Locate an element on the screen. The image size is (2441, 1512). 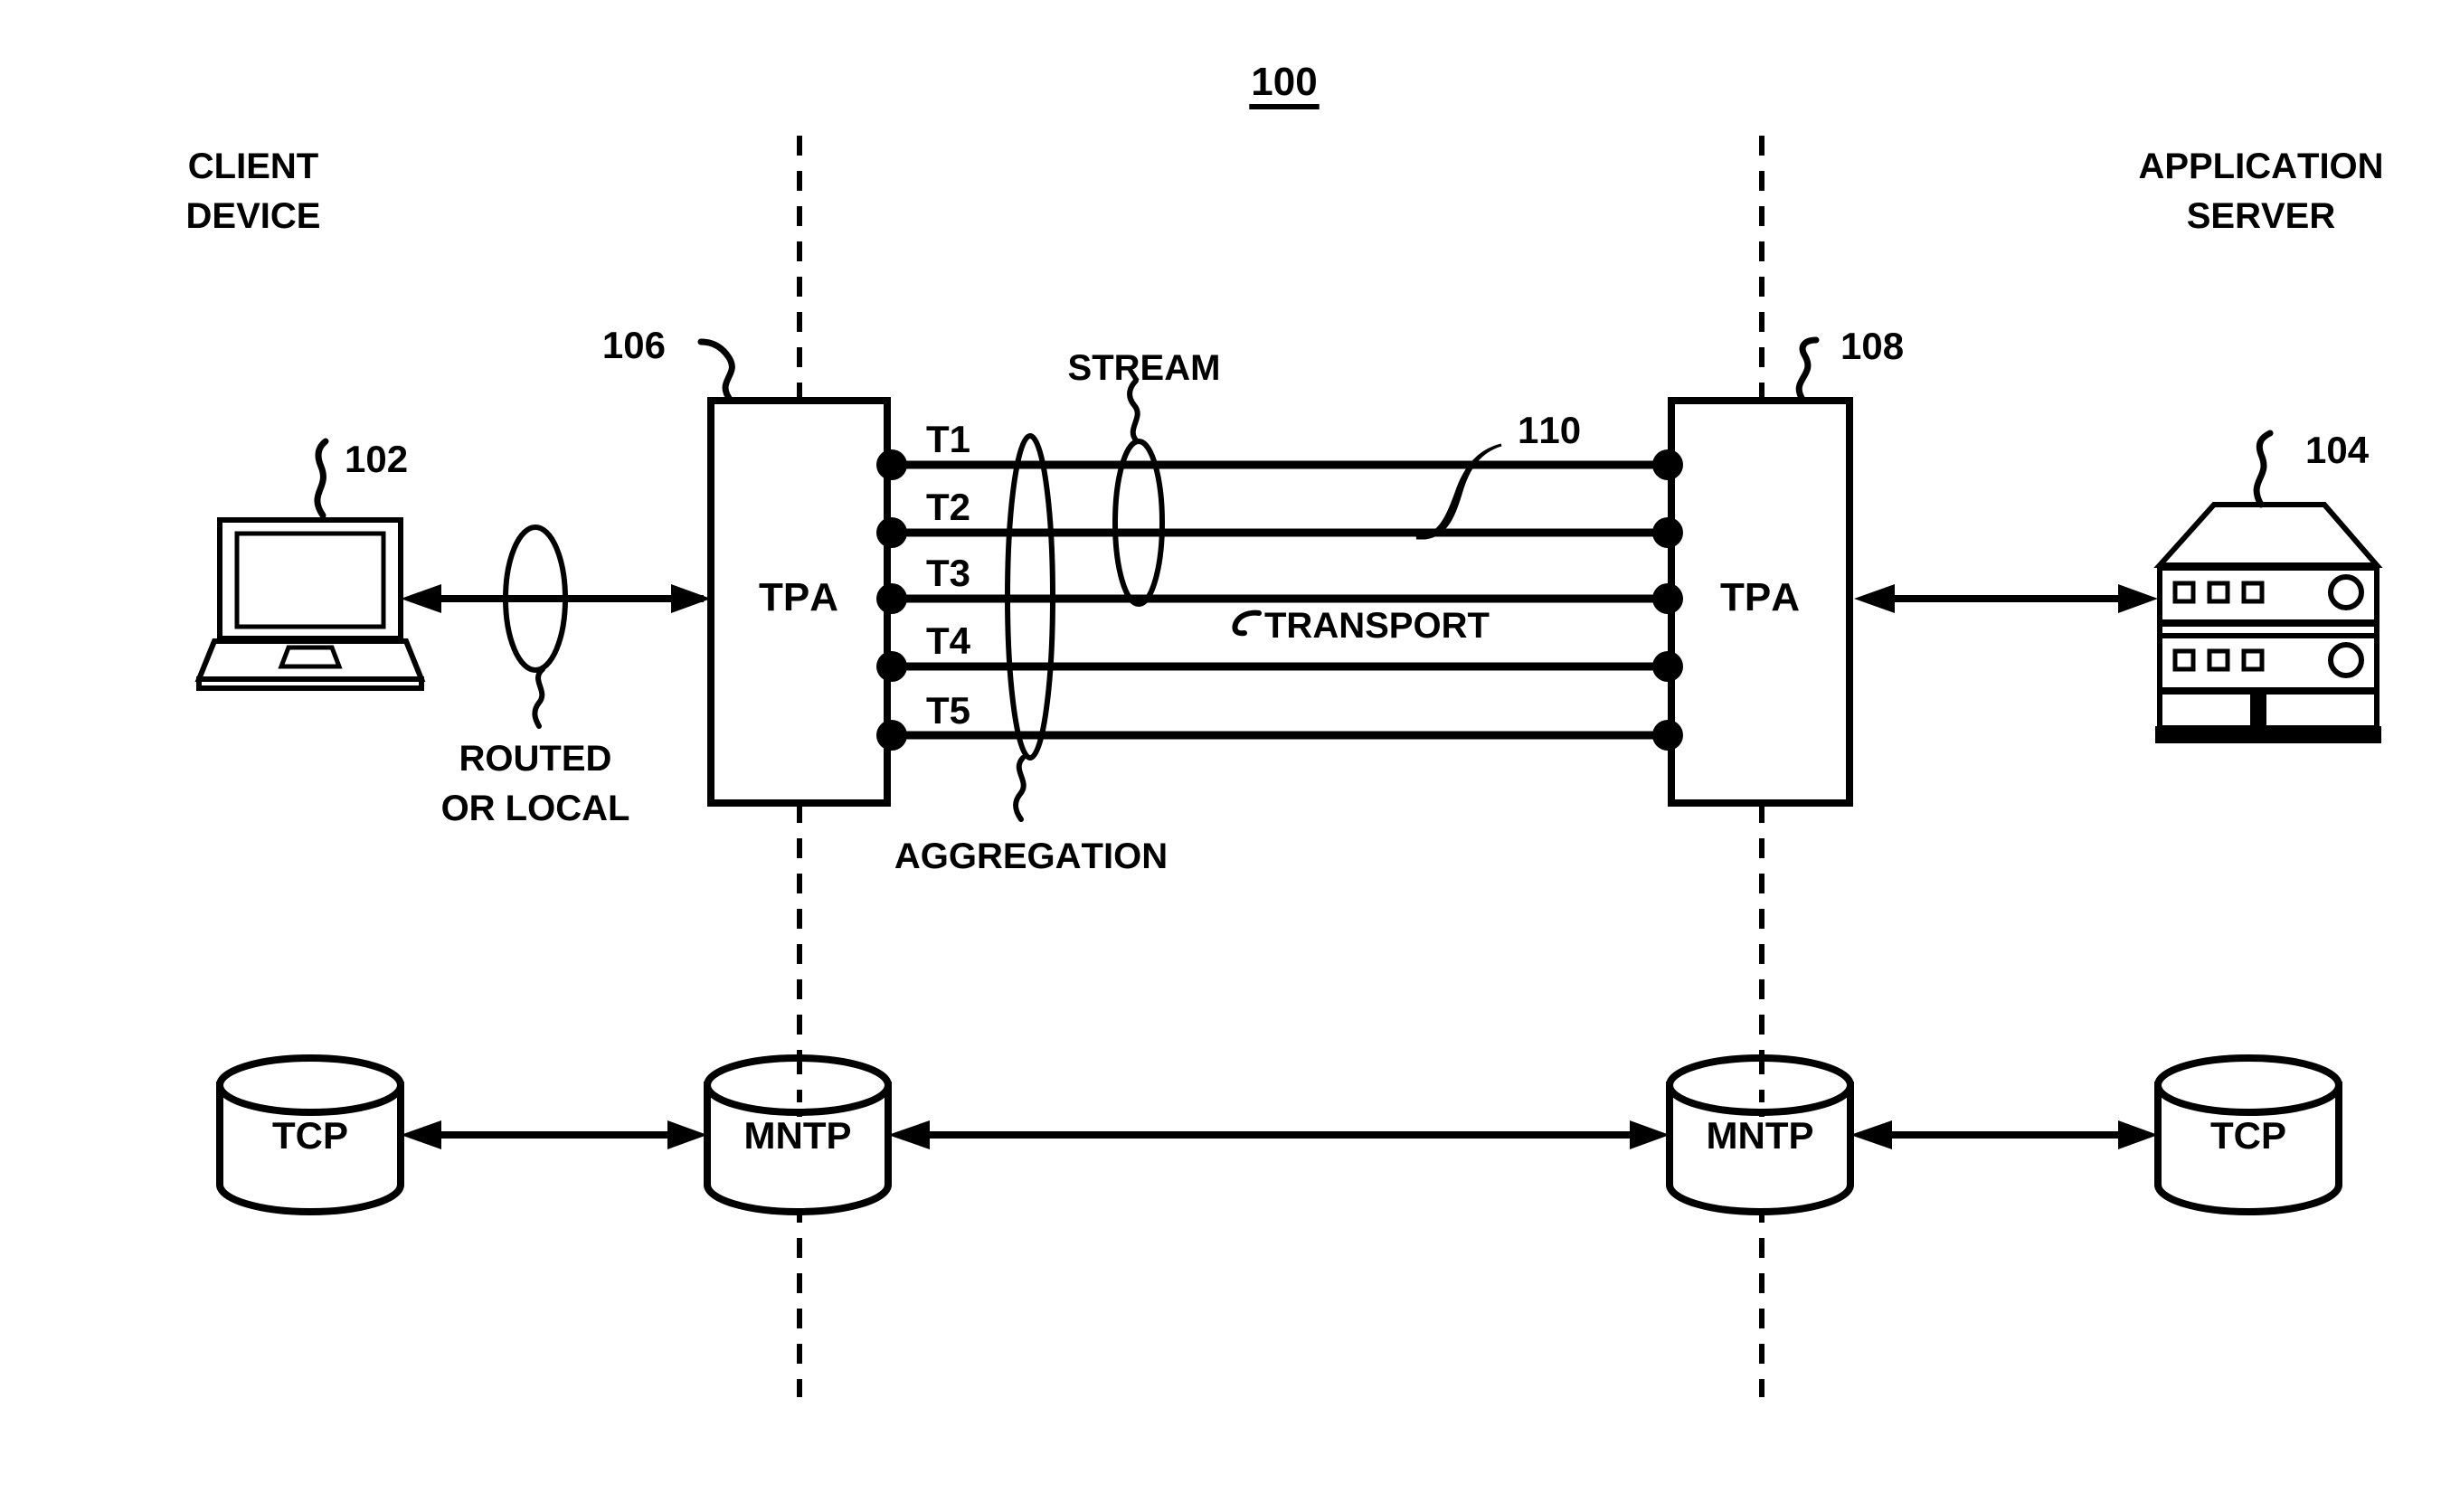
transport-endpoint-right-t2 is located at coordinates (1667, 532).